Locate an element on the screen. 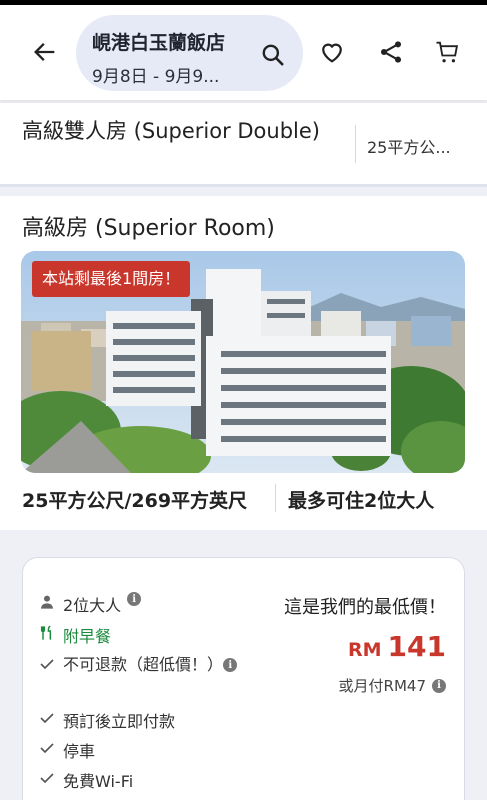 This screenshot has width=487, height=800. price-amount: 141 is located at coordinates (416, 646).